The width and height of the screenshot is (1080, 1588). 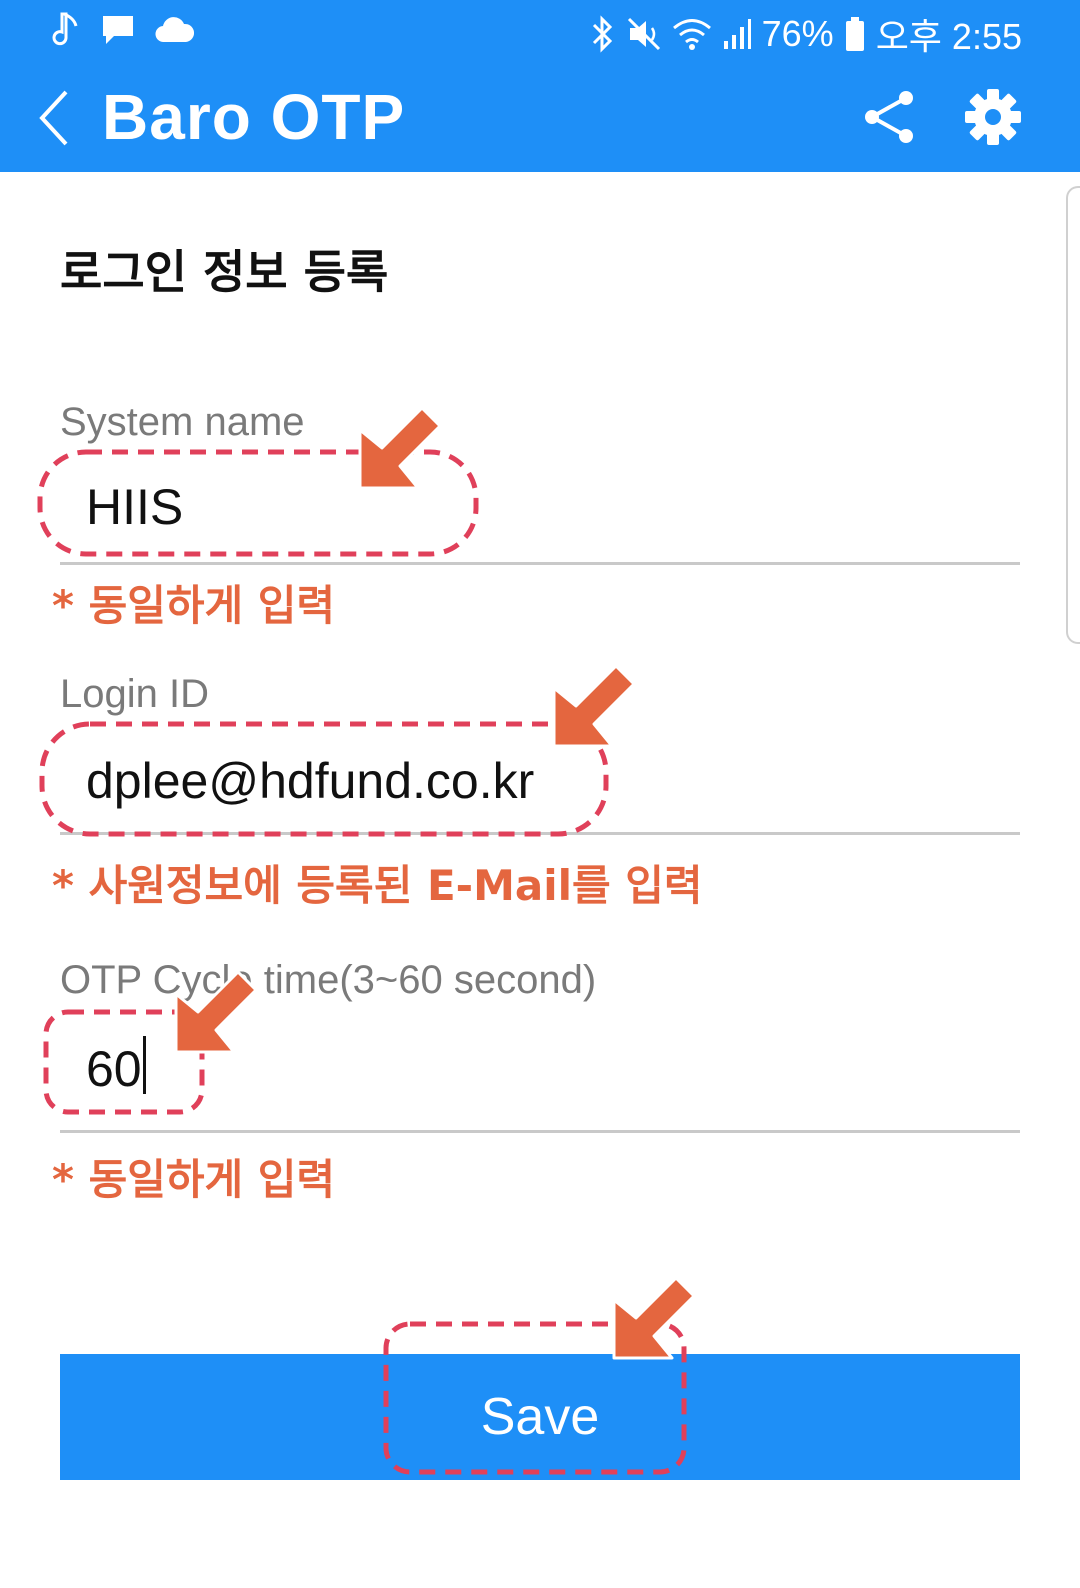 What do you see at coordinates (797, 33) in the screenshot?
I see `battery-percent: 76%` at bounding box center [797, 33].